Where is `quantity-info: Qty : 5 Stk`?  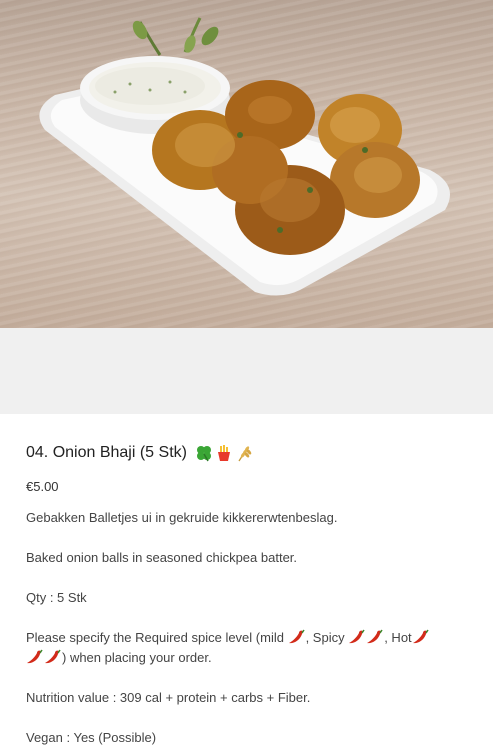
quantity-info: Qty : 5 Stk is located at coordinates (56, 597).